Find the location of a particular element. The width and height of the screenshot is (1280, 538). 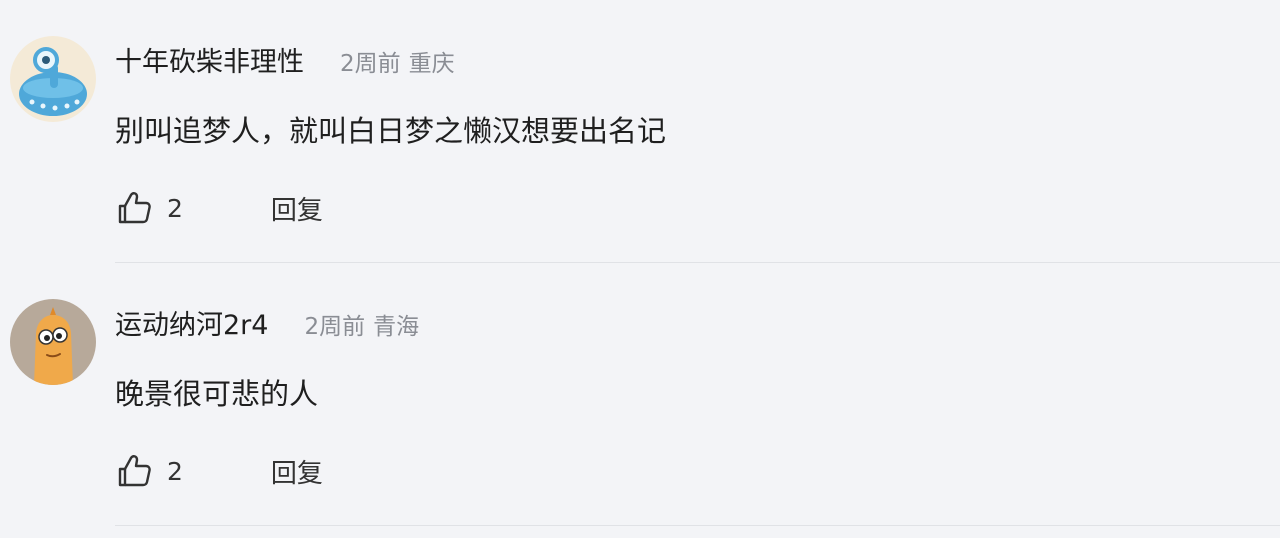

comment-text: 晚景很可悲的人 is located at coordinates (217, 394).